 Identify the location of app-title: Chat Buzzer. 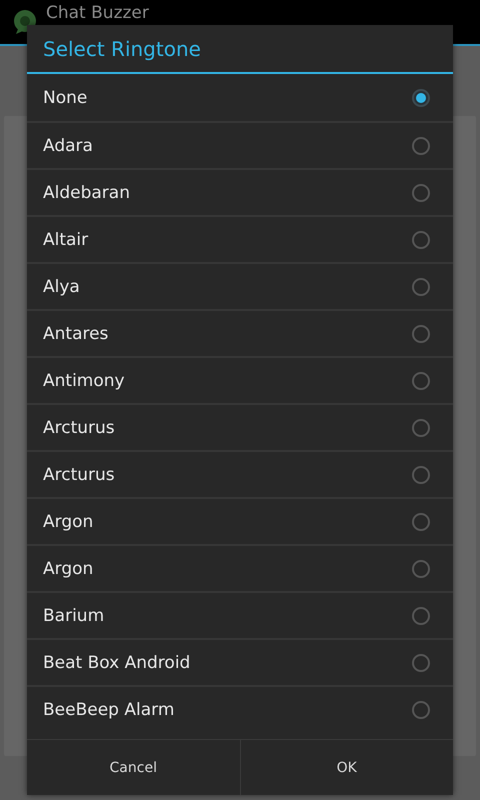
(97, 13).